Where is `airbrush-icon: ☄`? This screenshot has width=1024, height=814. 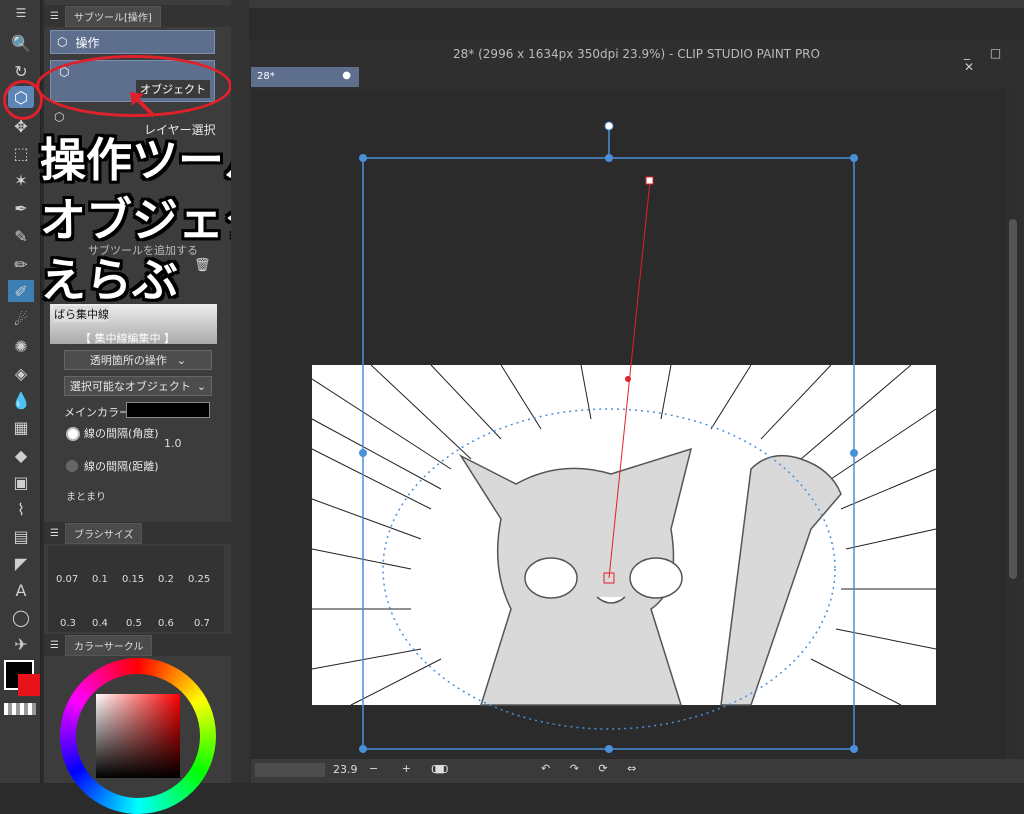
airbrush-icon: ☄ is located at coordinates (21, 319).